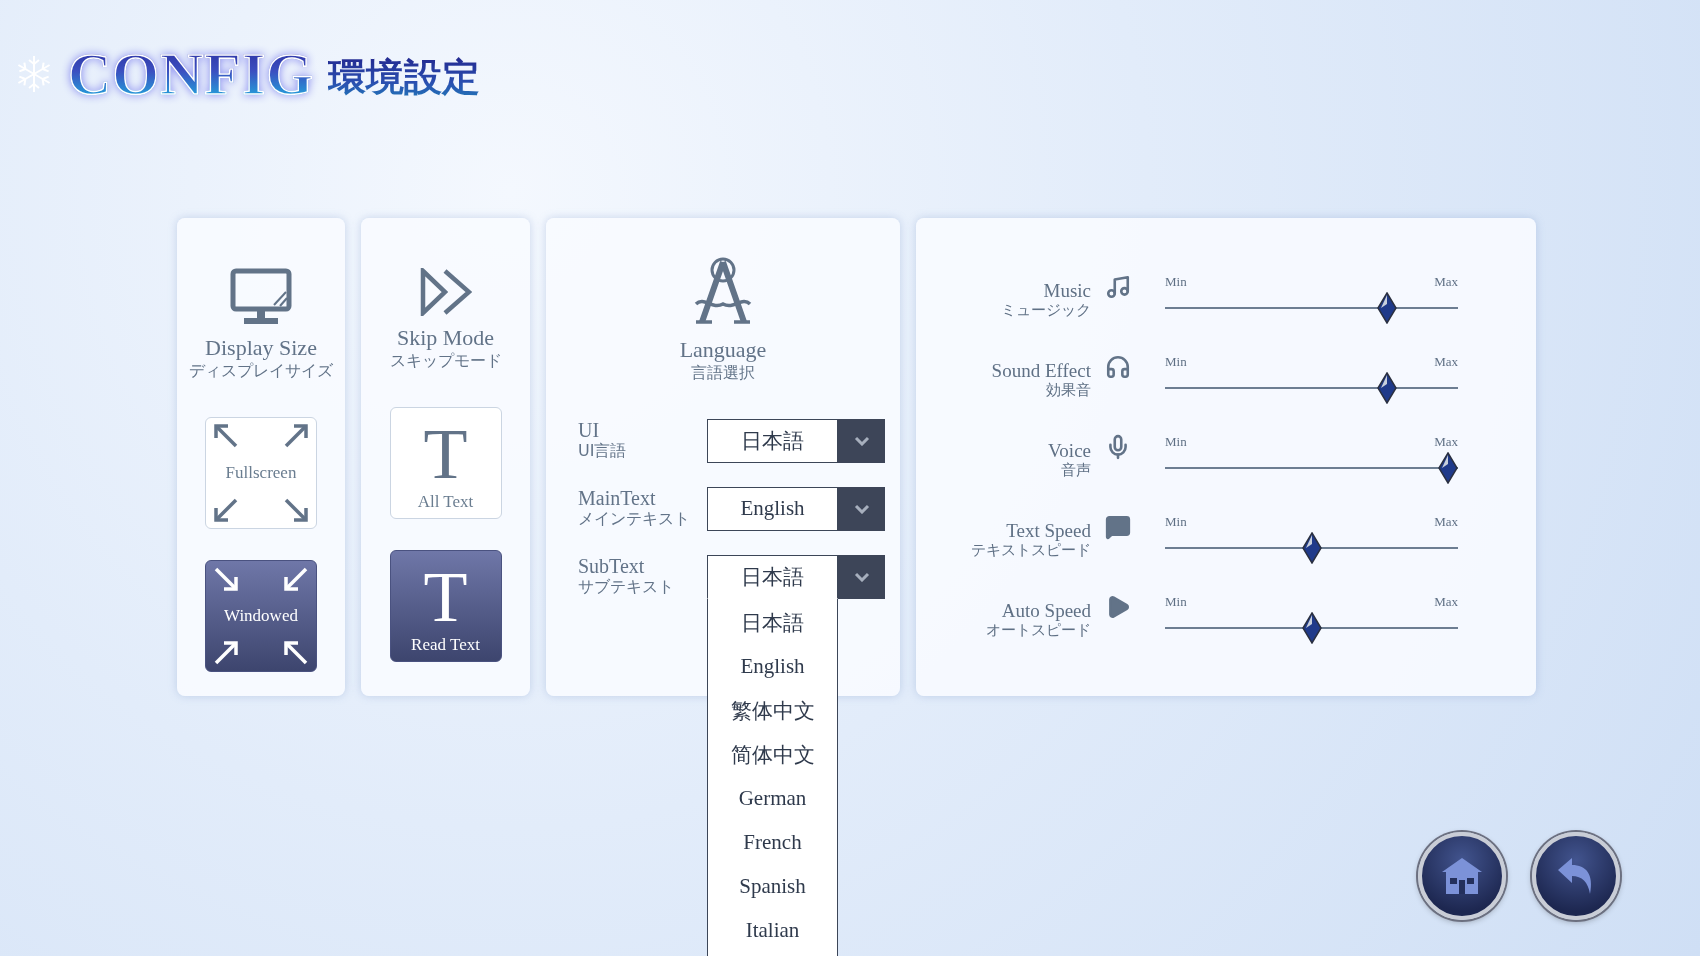 The image size is (1700, 956). Describe the element at coordinates (772, 798) in the screenshot. I see `dropdown-option: German` at that location.